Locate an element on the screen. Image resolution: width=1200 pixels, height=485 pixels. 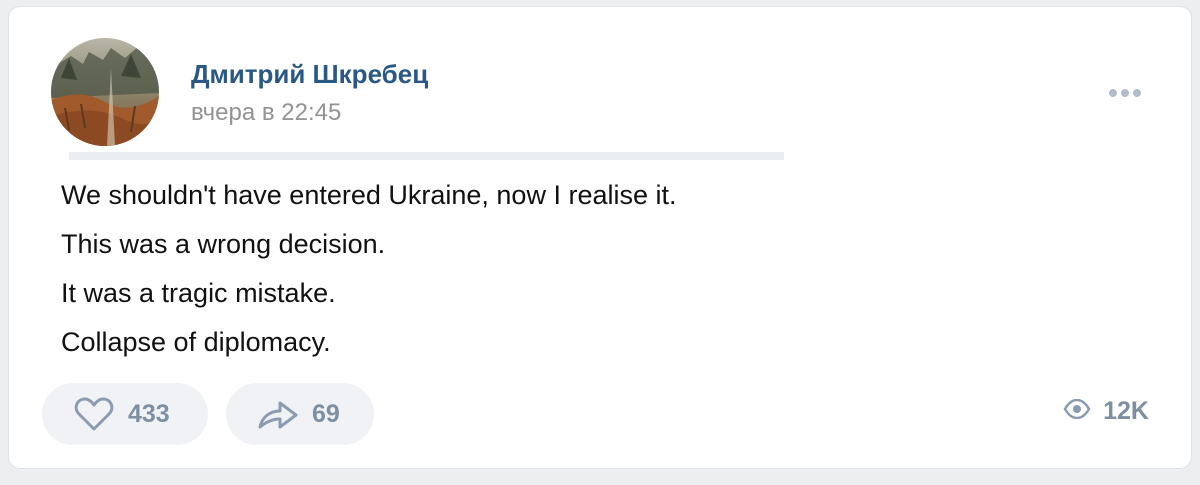
share-button: 69 is located at coordinates (300, 414).